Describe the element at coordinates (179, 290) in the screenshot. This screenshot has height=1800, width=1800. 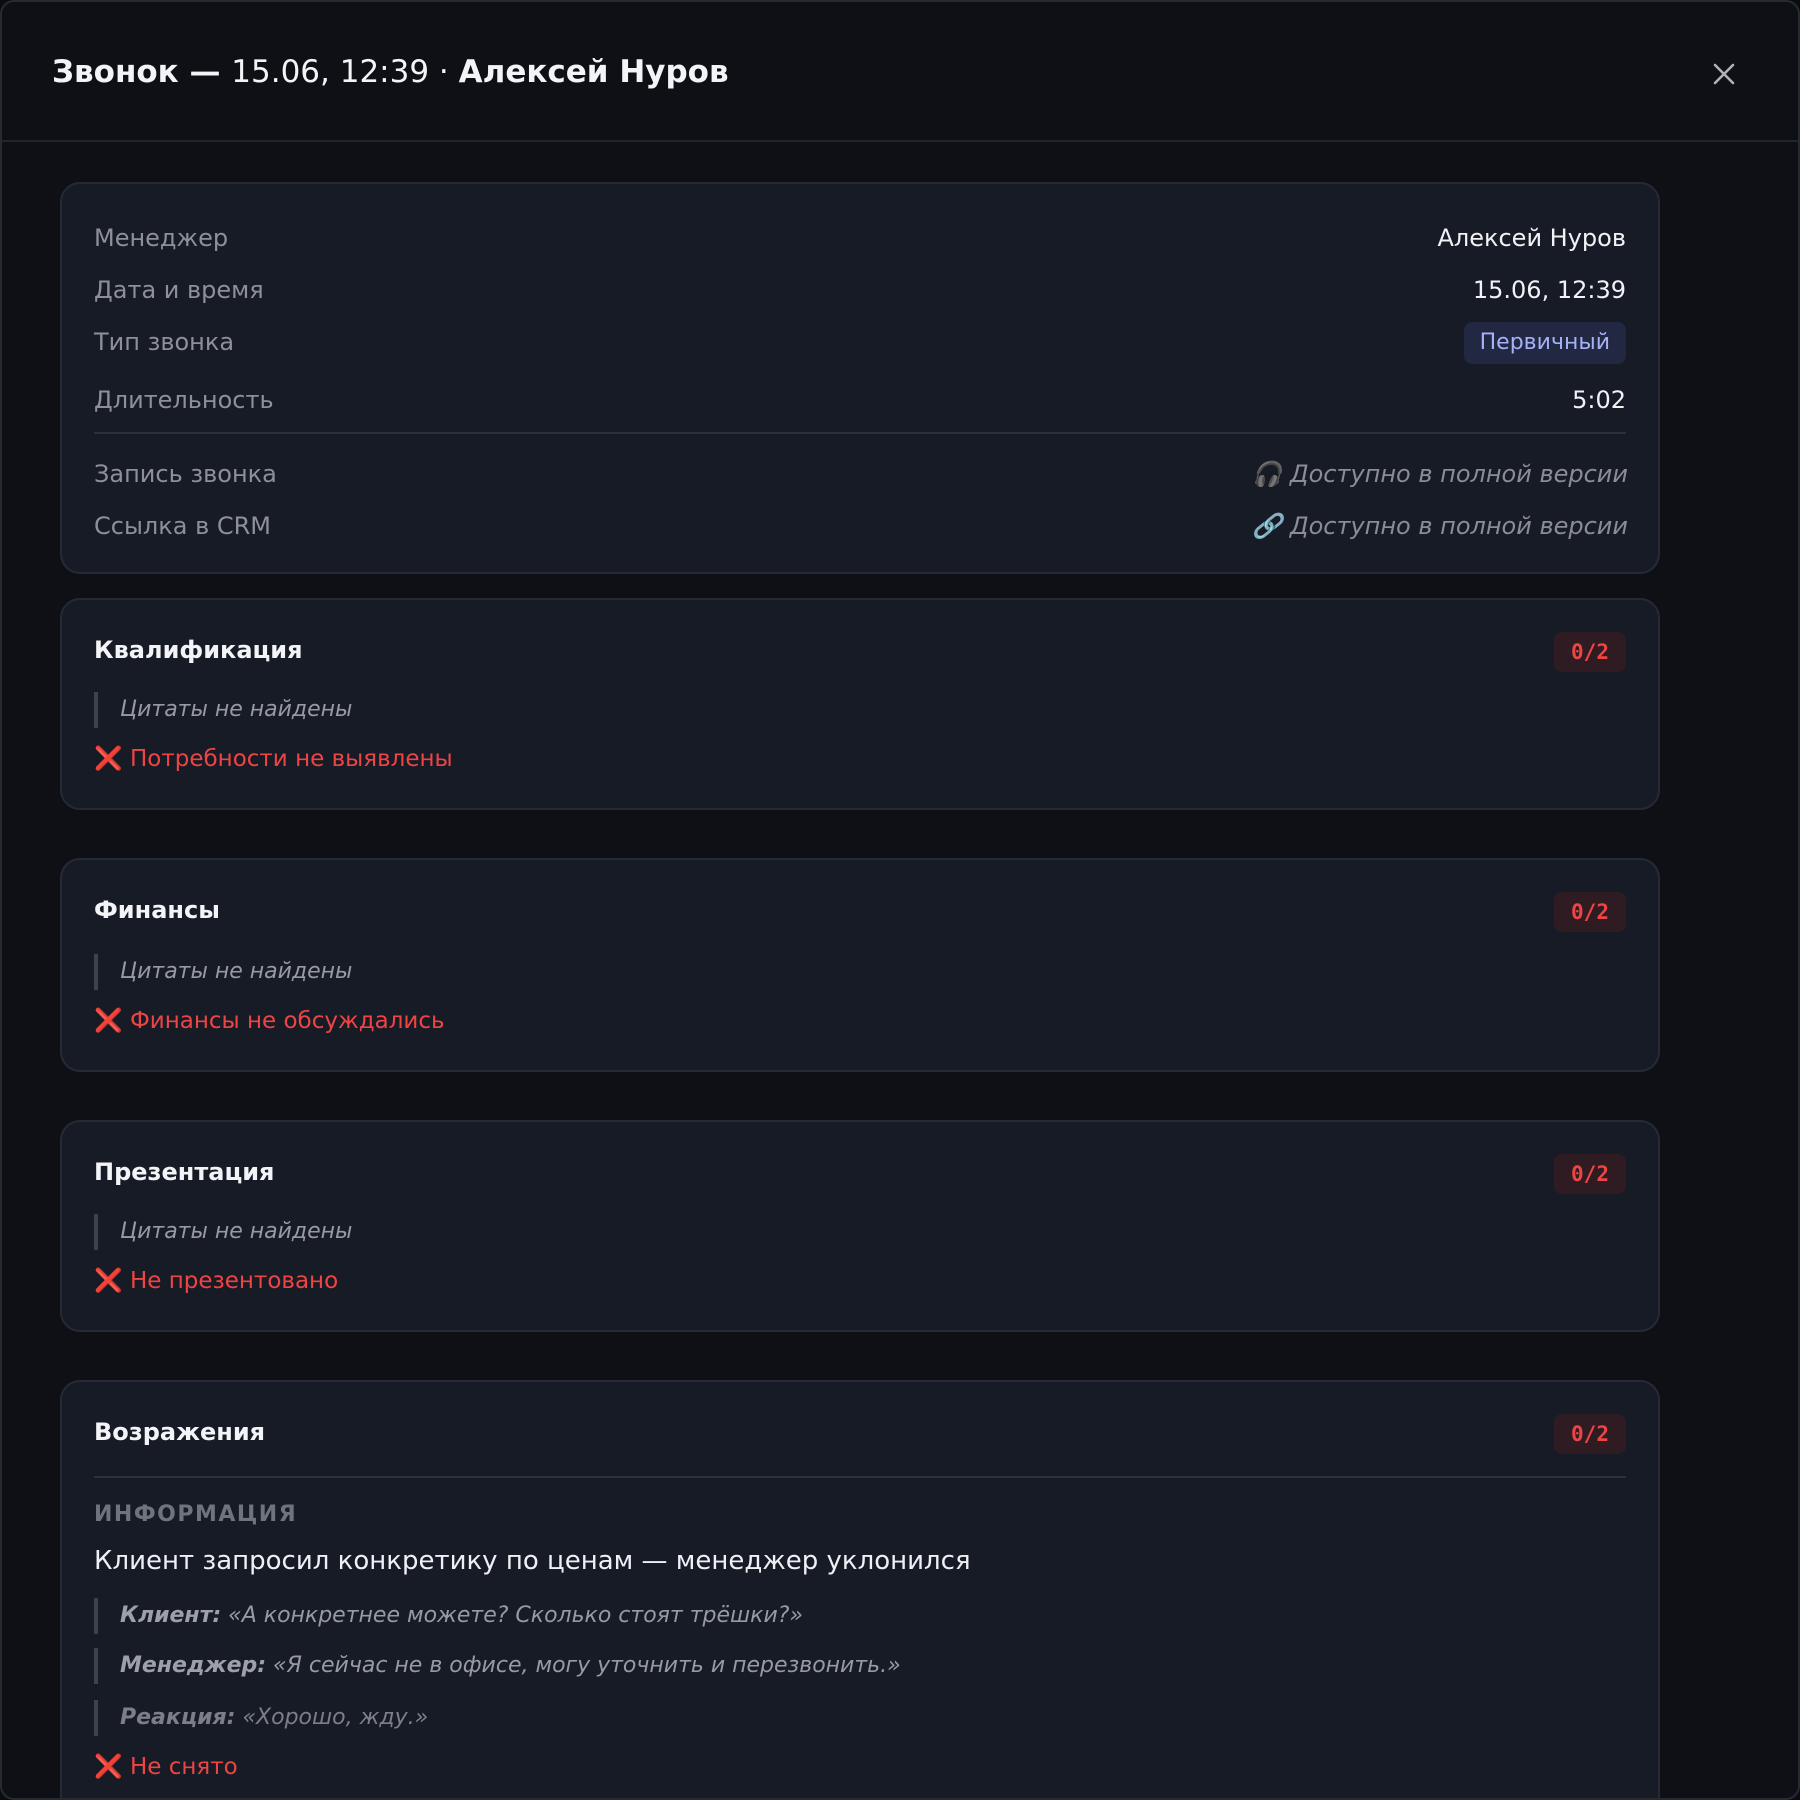
I see `datetime-label: Дата и время` at that location.